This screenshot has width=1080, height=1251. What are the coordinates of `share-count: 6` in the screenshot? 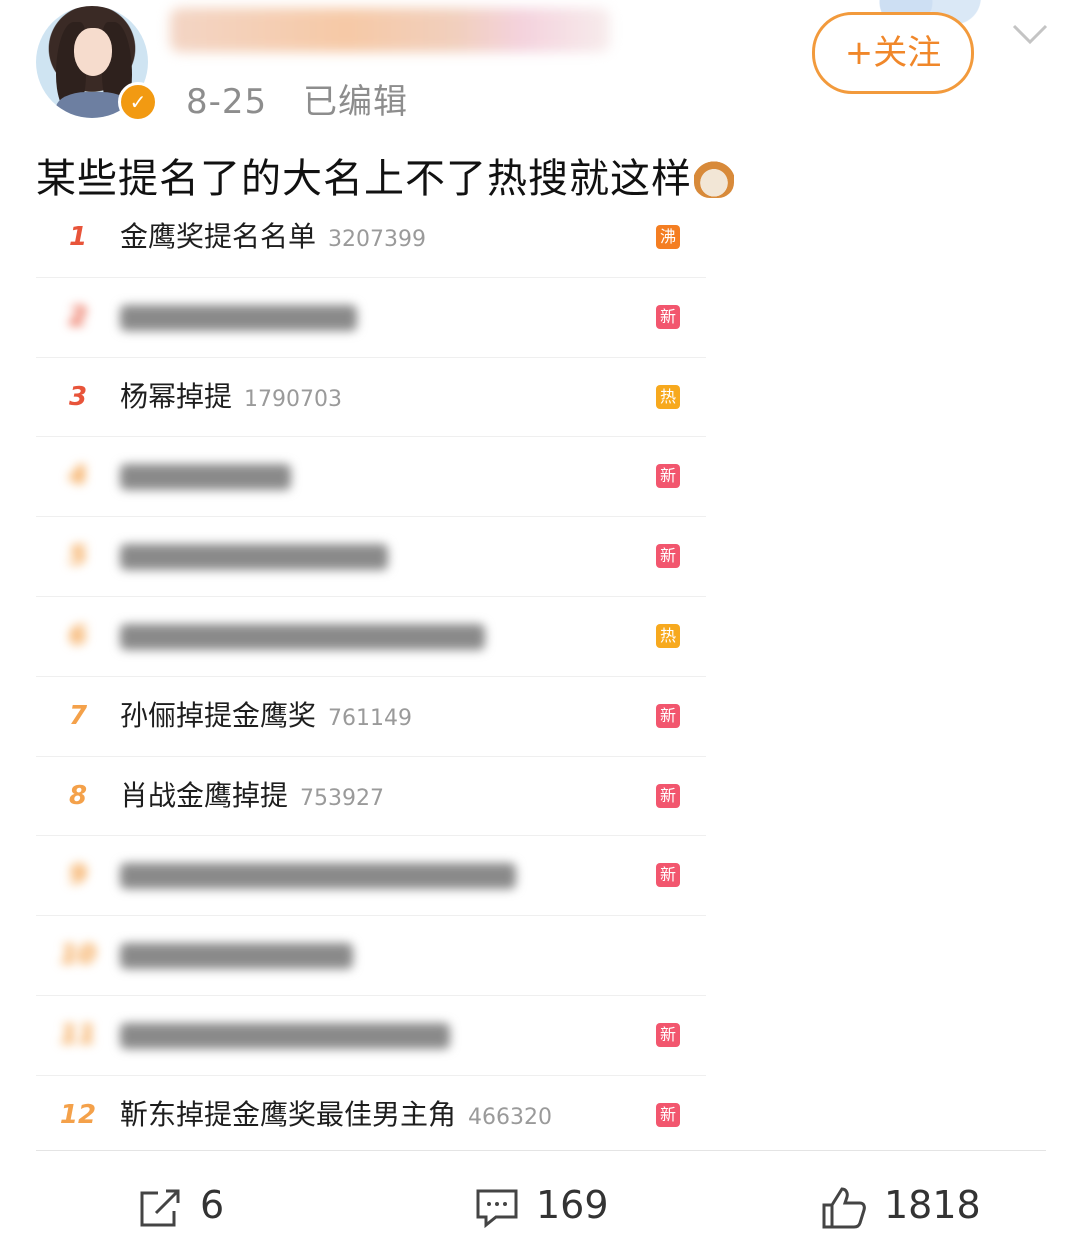 It's located at (212, 1205).